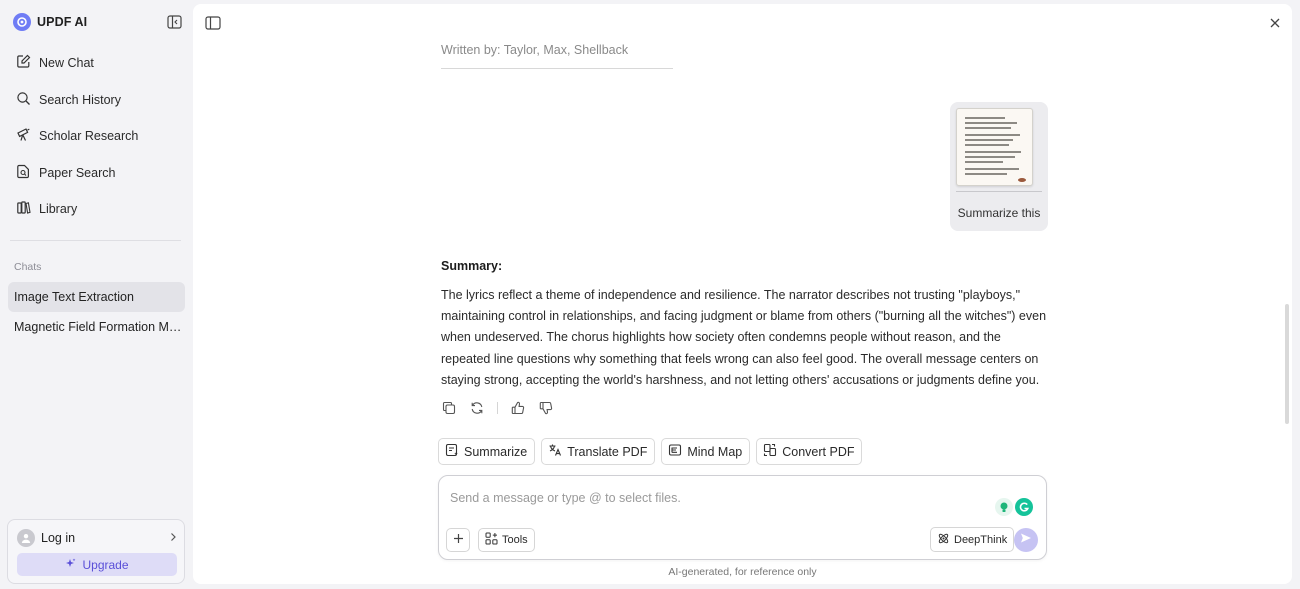  I want to click on sidebar-item-library: Library, so click(96, 209).